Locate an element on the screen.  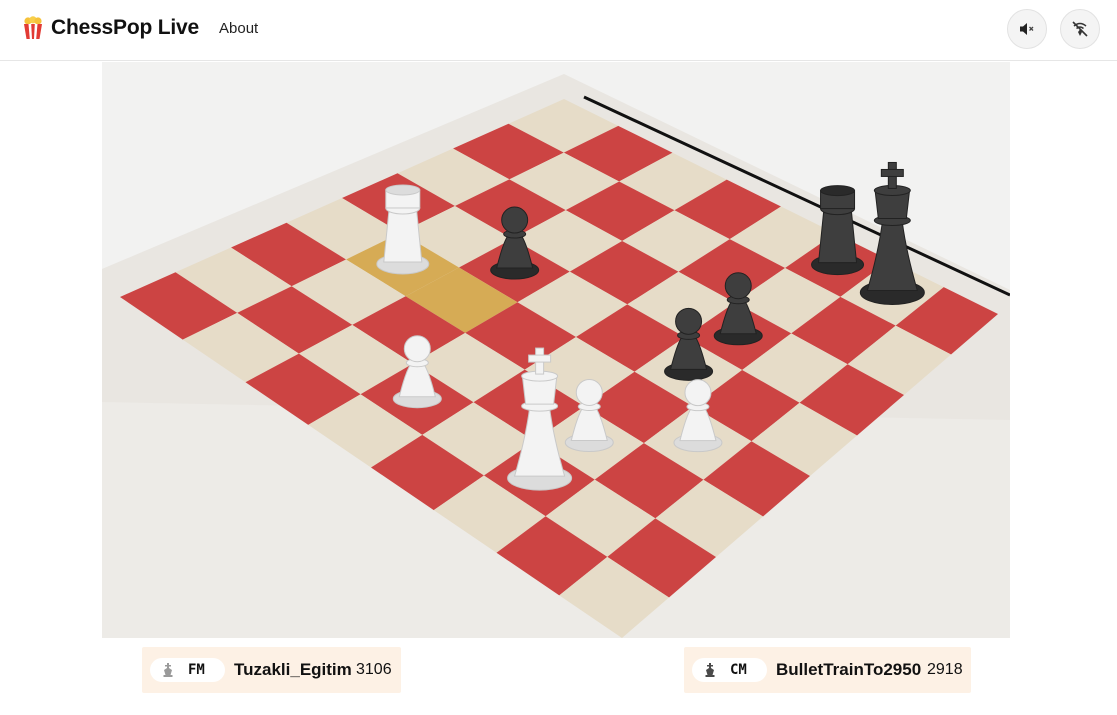
broadcast-toggle-button is located at coordinates (1080, 29).